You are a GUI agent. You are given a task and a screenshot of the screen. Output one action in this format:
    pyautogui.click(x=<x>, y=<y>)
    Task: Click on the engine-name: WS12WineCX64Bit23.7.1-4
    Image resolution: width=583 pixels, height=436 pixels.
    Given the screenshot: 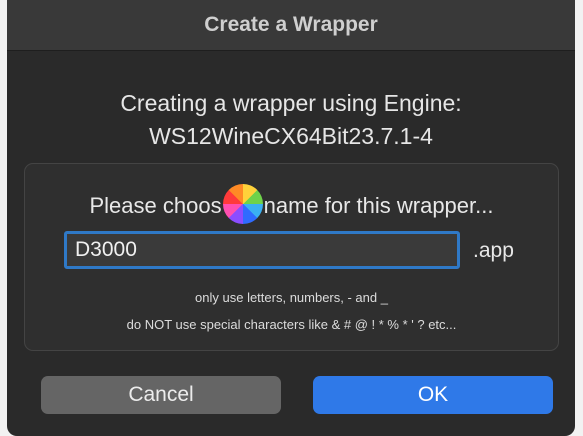 What is the action you would take?
    pyautogui.click(x=291, y=136)
    